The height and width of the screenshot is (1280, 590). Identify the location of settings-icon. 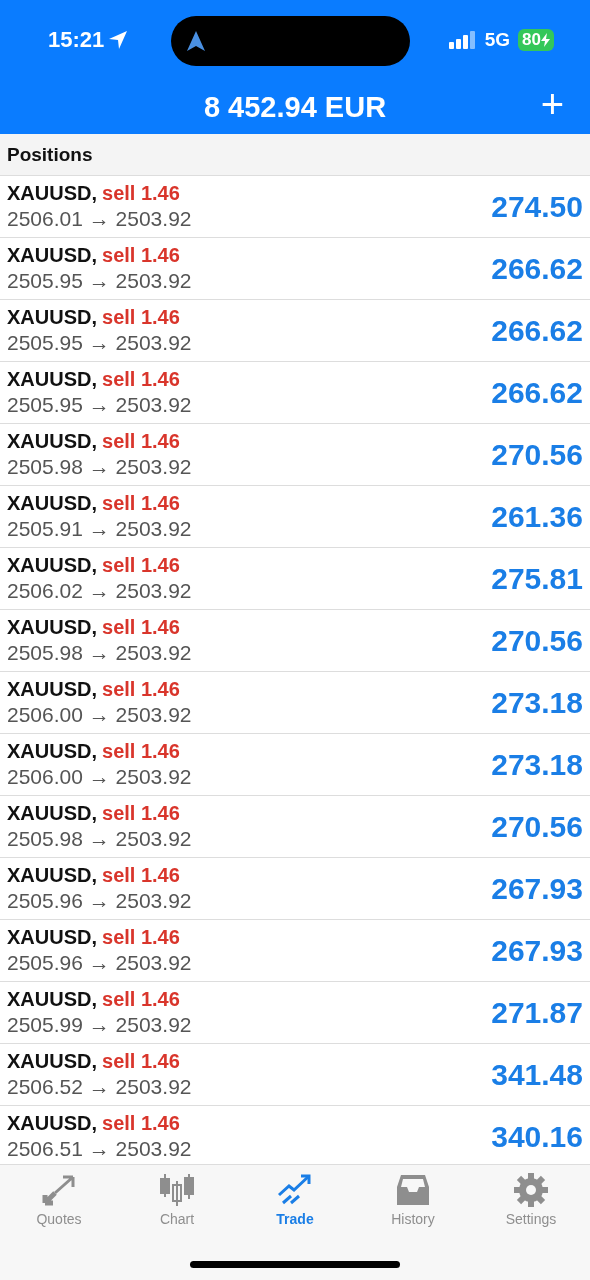
(531, 1190).